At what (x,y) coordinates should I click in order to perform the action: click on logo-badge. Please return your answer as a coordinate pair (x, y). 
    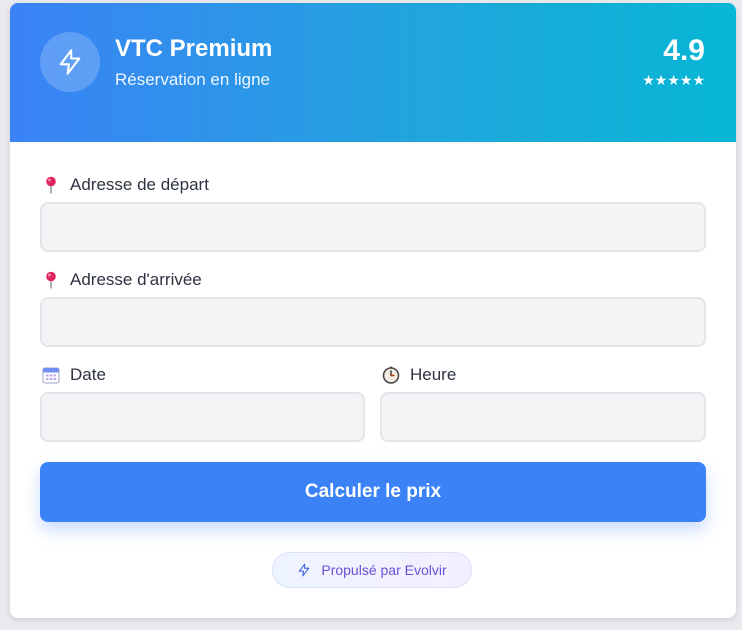
    Looking at the image, I should click on (70, 62).